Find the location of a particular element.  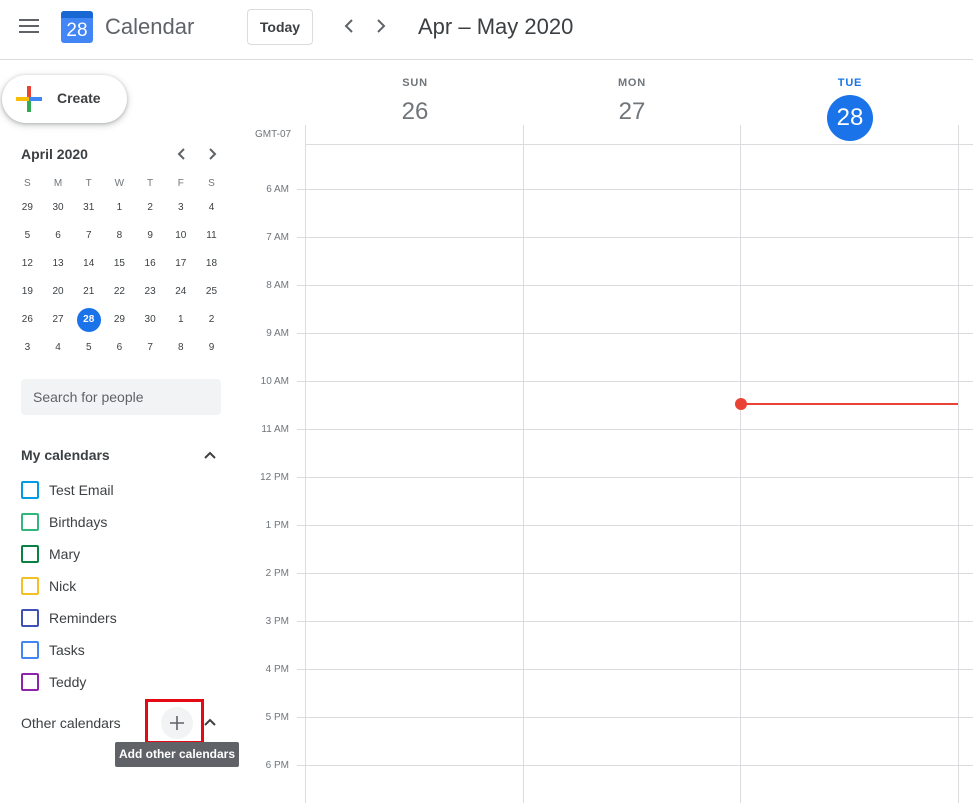

calendar-item-test-email: Test Email is located at coordinates (121, 490).